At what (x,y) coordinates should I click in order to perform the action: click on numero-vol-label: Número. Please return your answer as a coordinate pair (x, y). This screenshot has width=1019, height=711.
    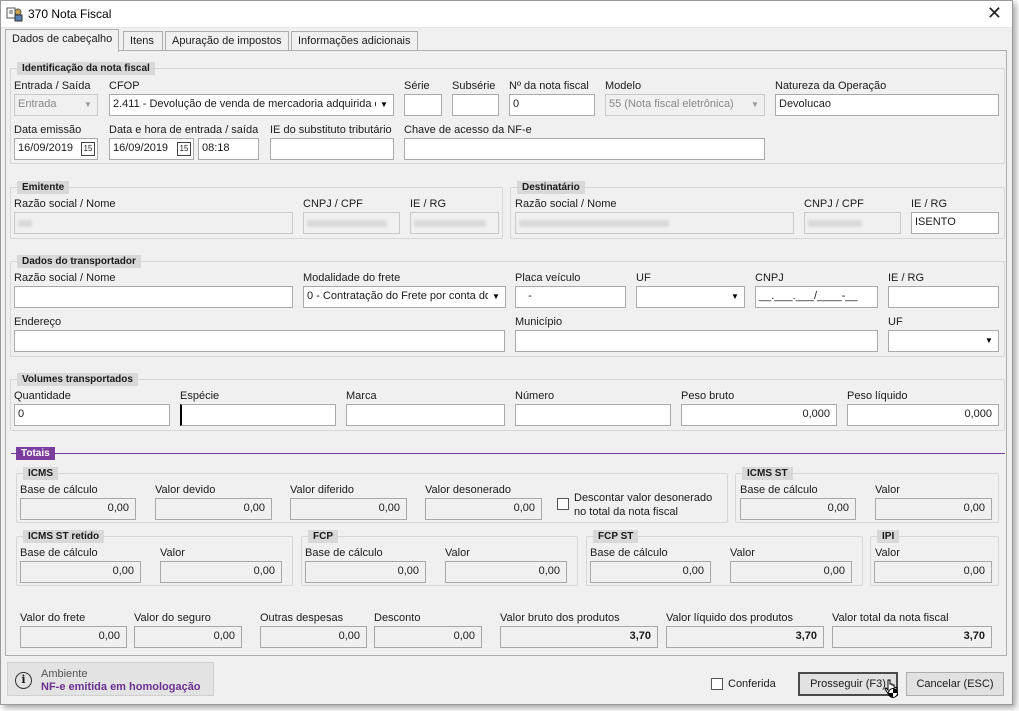
    Looking at the image, I should click on (535, 396).